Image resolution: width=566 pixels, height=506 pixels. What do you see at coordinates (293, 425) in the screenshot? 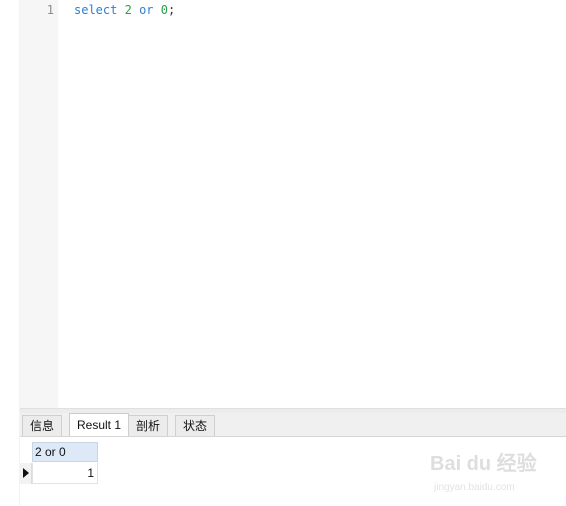
I see `result-tab-bar: 信息 Result 1 剖析 状态` at bounding box center [293, 425].